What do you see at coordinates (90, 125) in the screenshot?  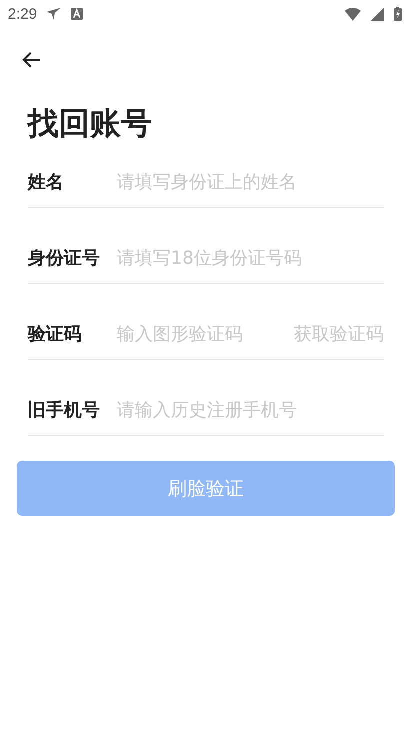 I see `page-title: 找回账号` at bounding box center [90, 125].